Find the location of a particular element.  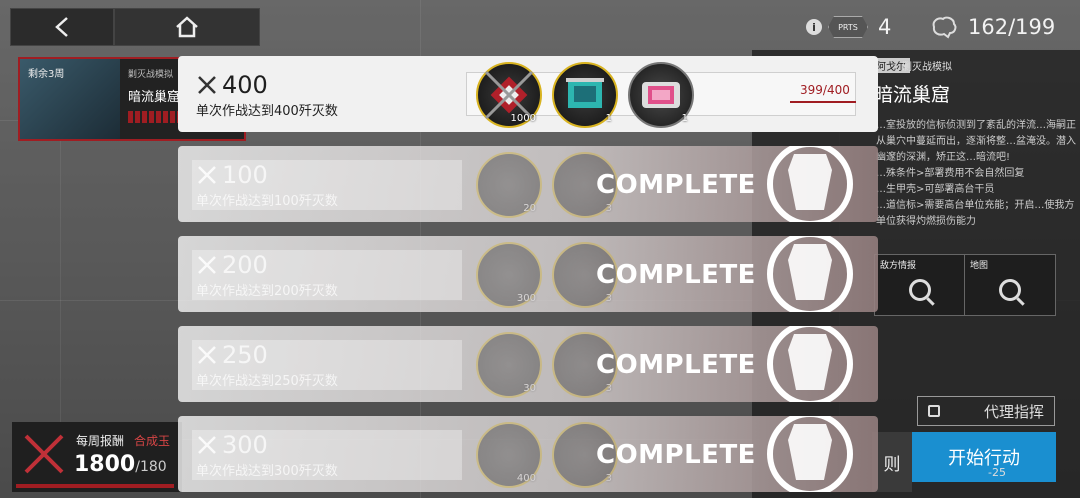

condition-1: …殊条件>部署费用不会自然回复 is located at coordinates (950, 173).